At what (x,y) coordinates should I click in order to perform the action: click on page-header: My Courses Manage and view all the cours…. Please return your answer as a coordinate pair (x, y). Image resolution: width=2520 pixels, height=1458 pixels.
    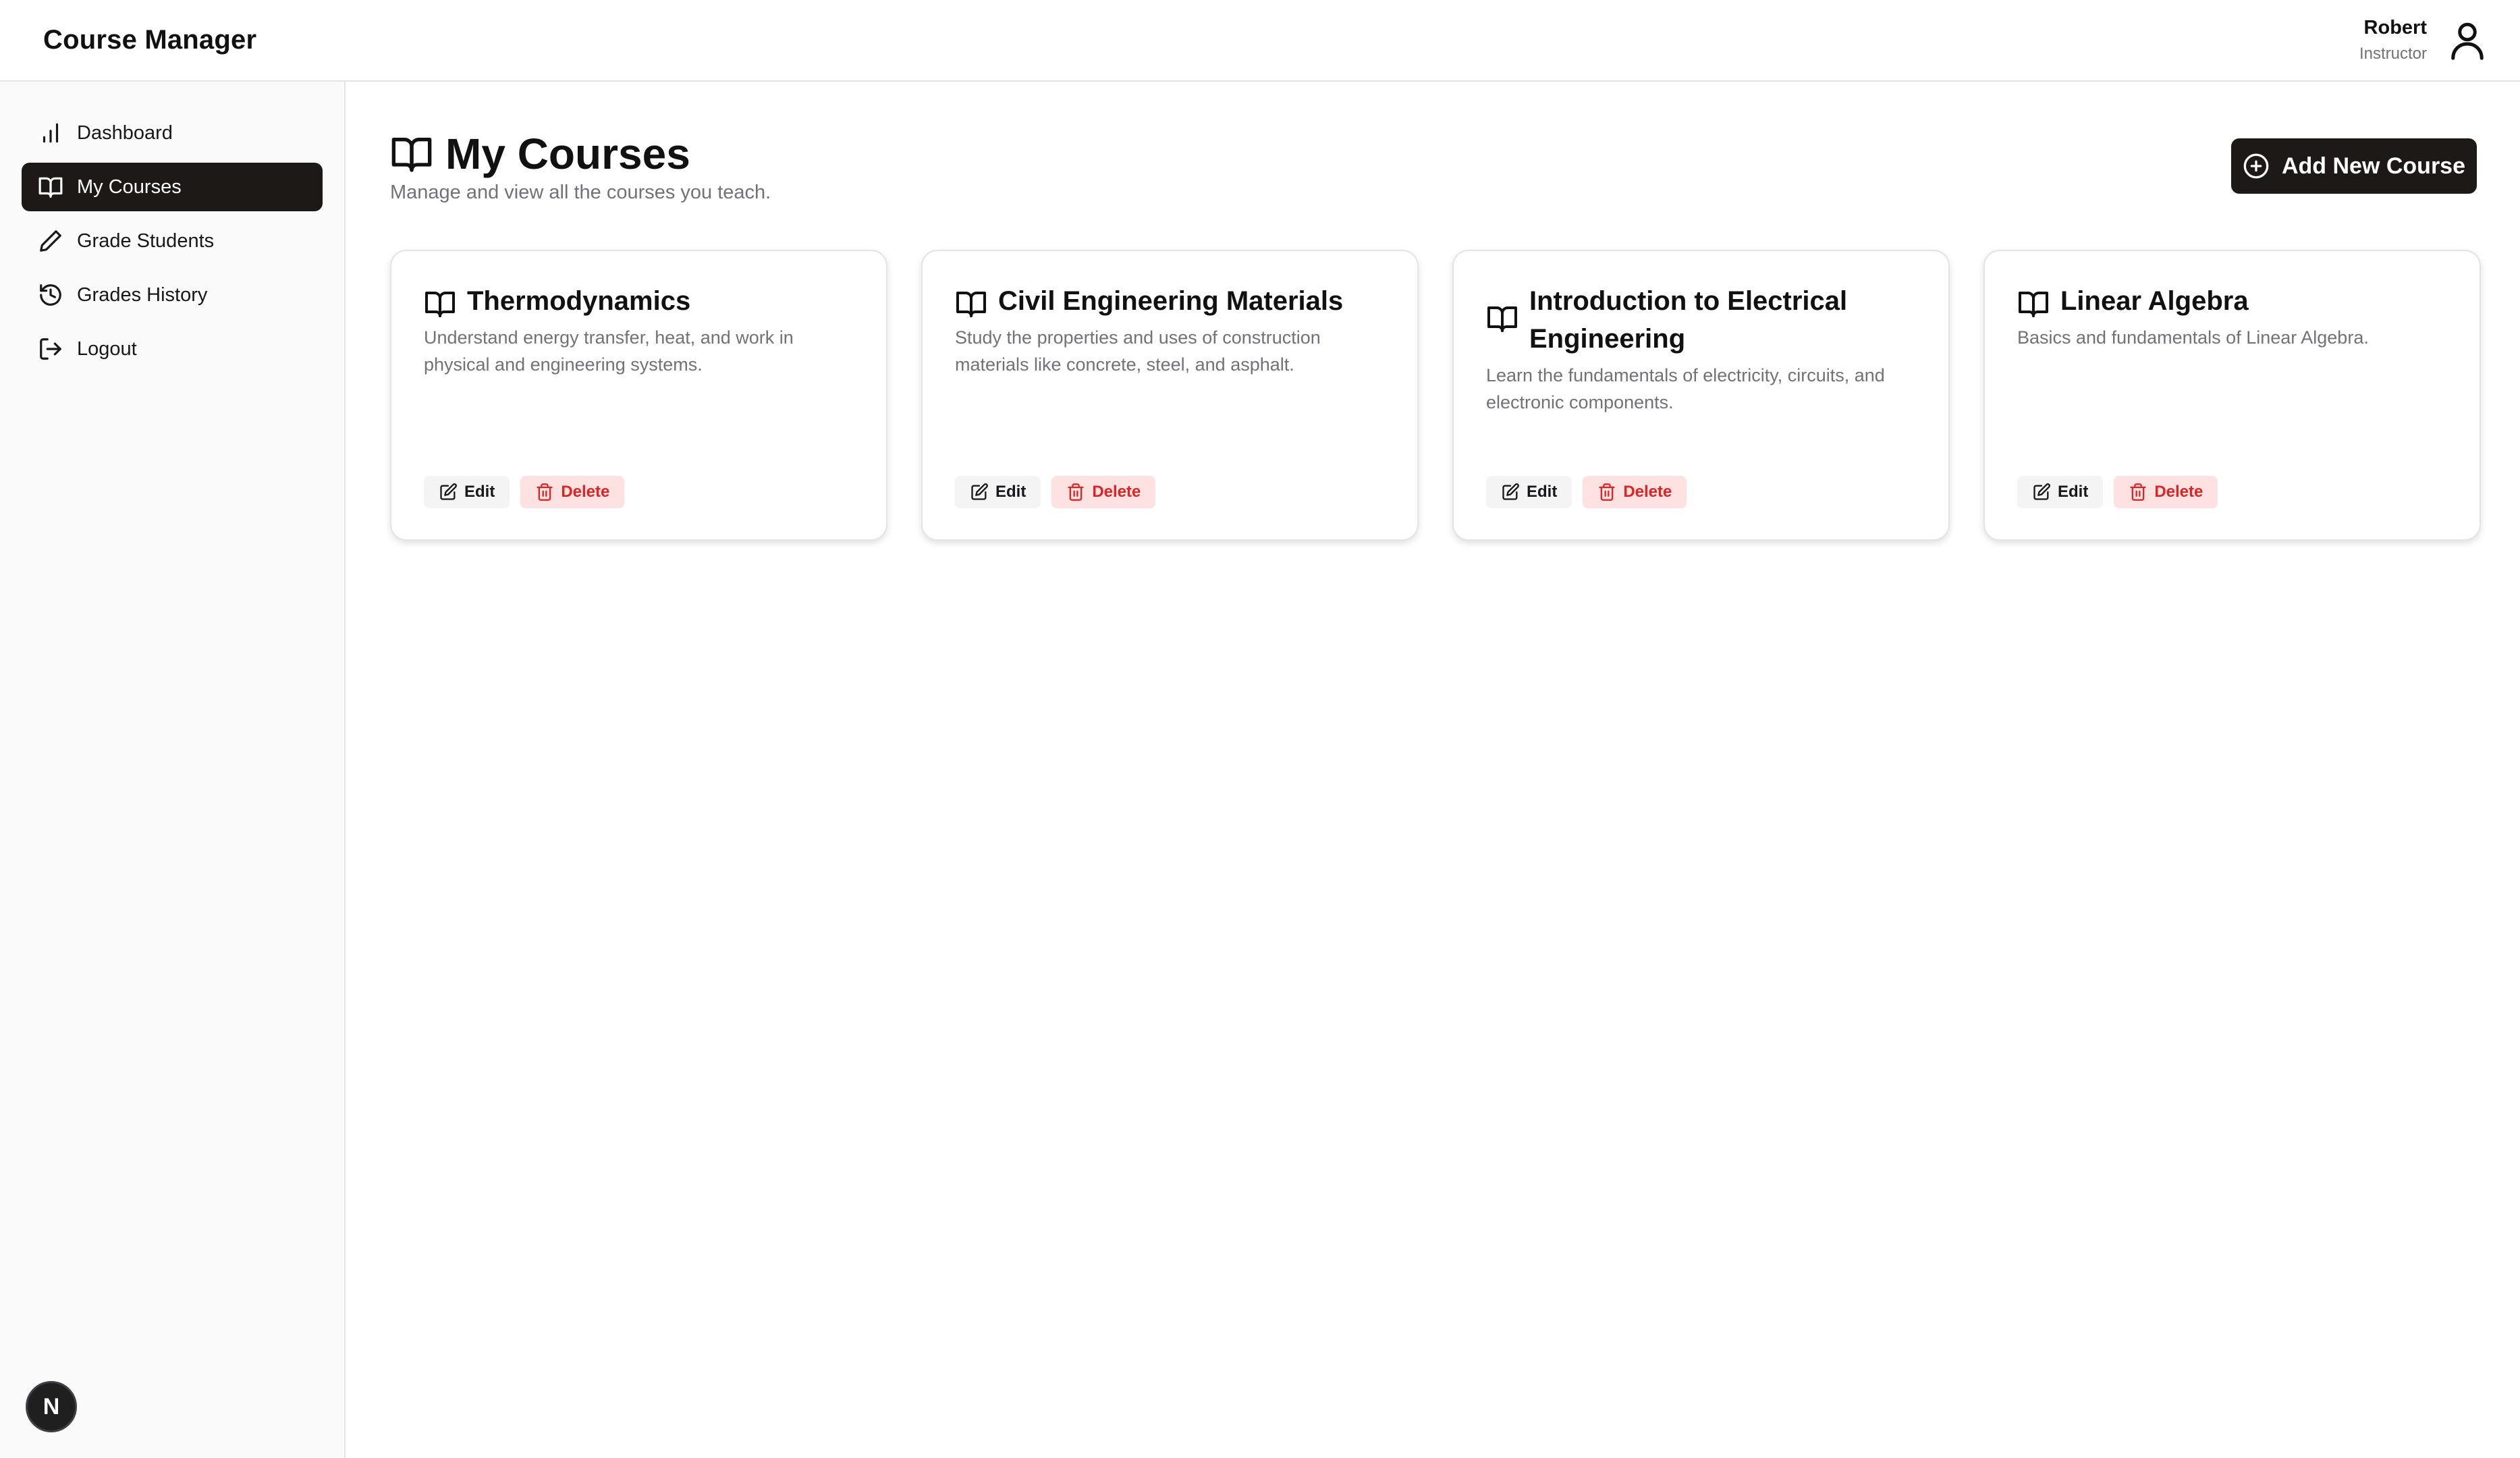
    Looking at the image, I should click on (1433, 166).